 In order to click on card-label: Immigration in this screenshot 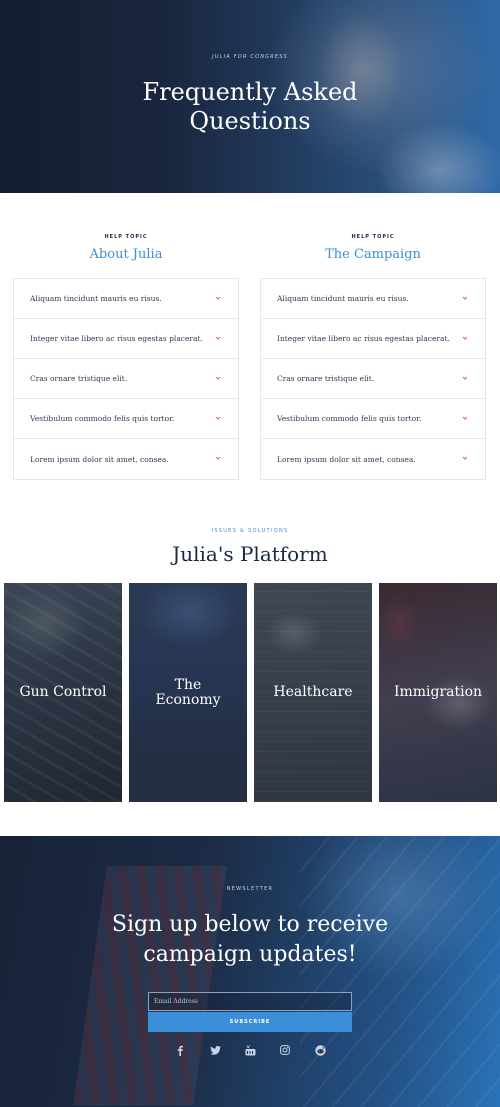, I will do `click(438, 692)`.